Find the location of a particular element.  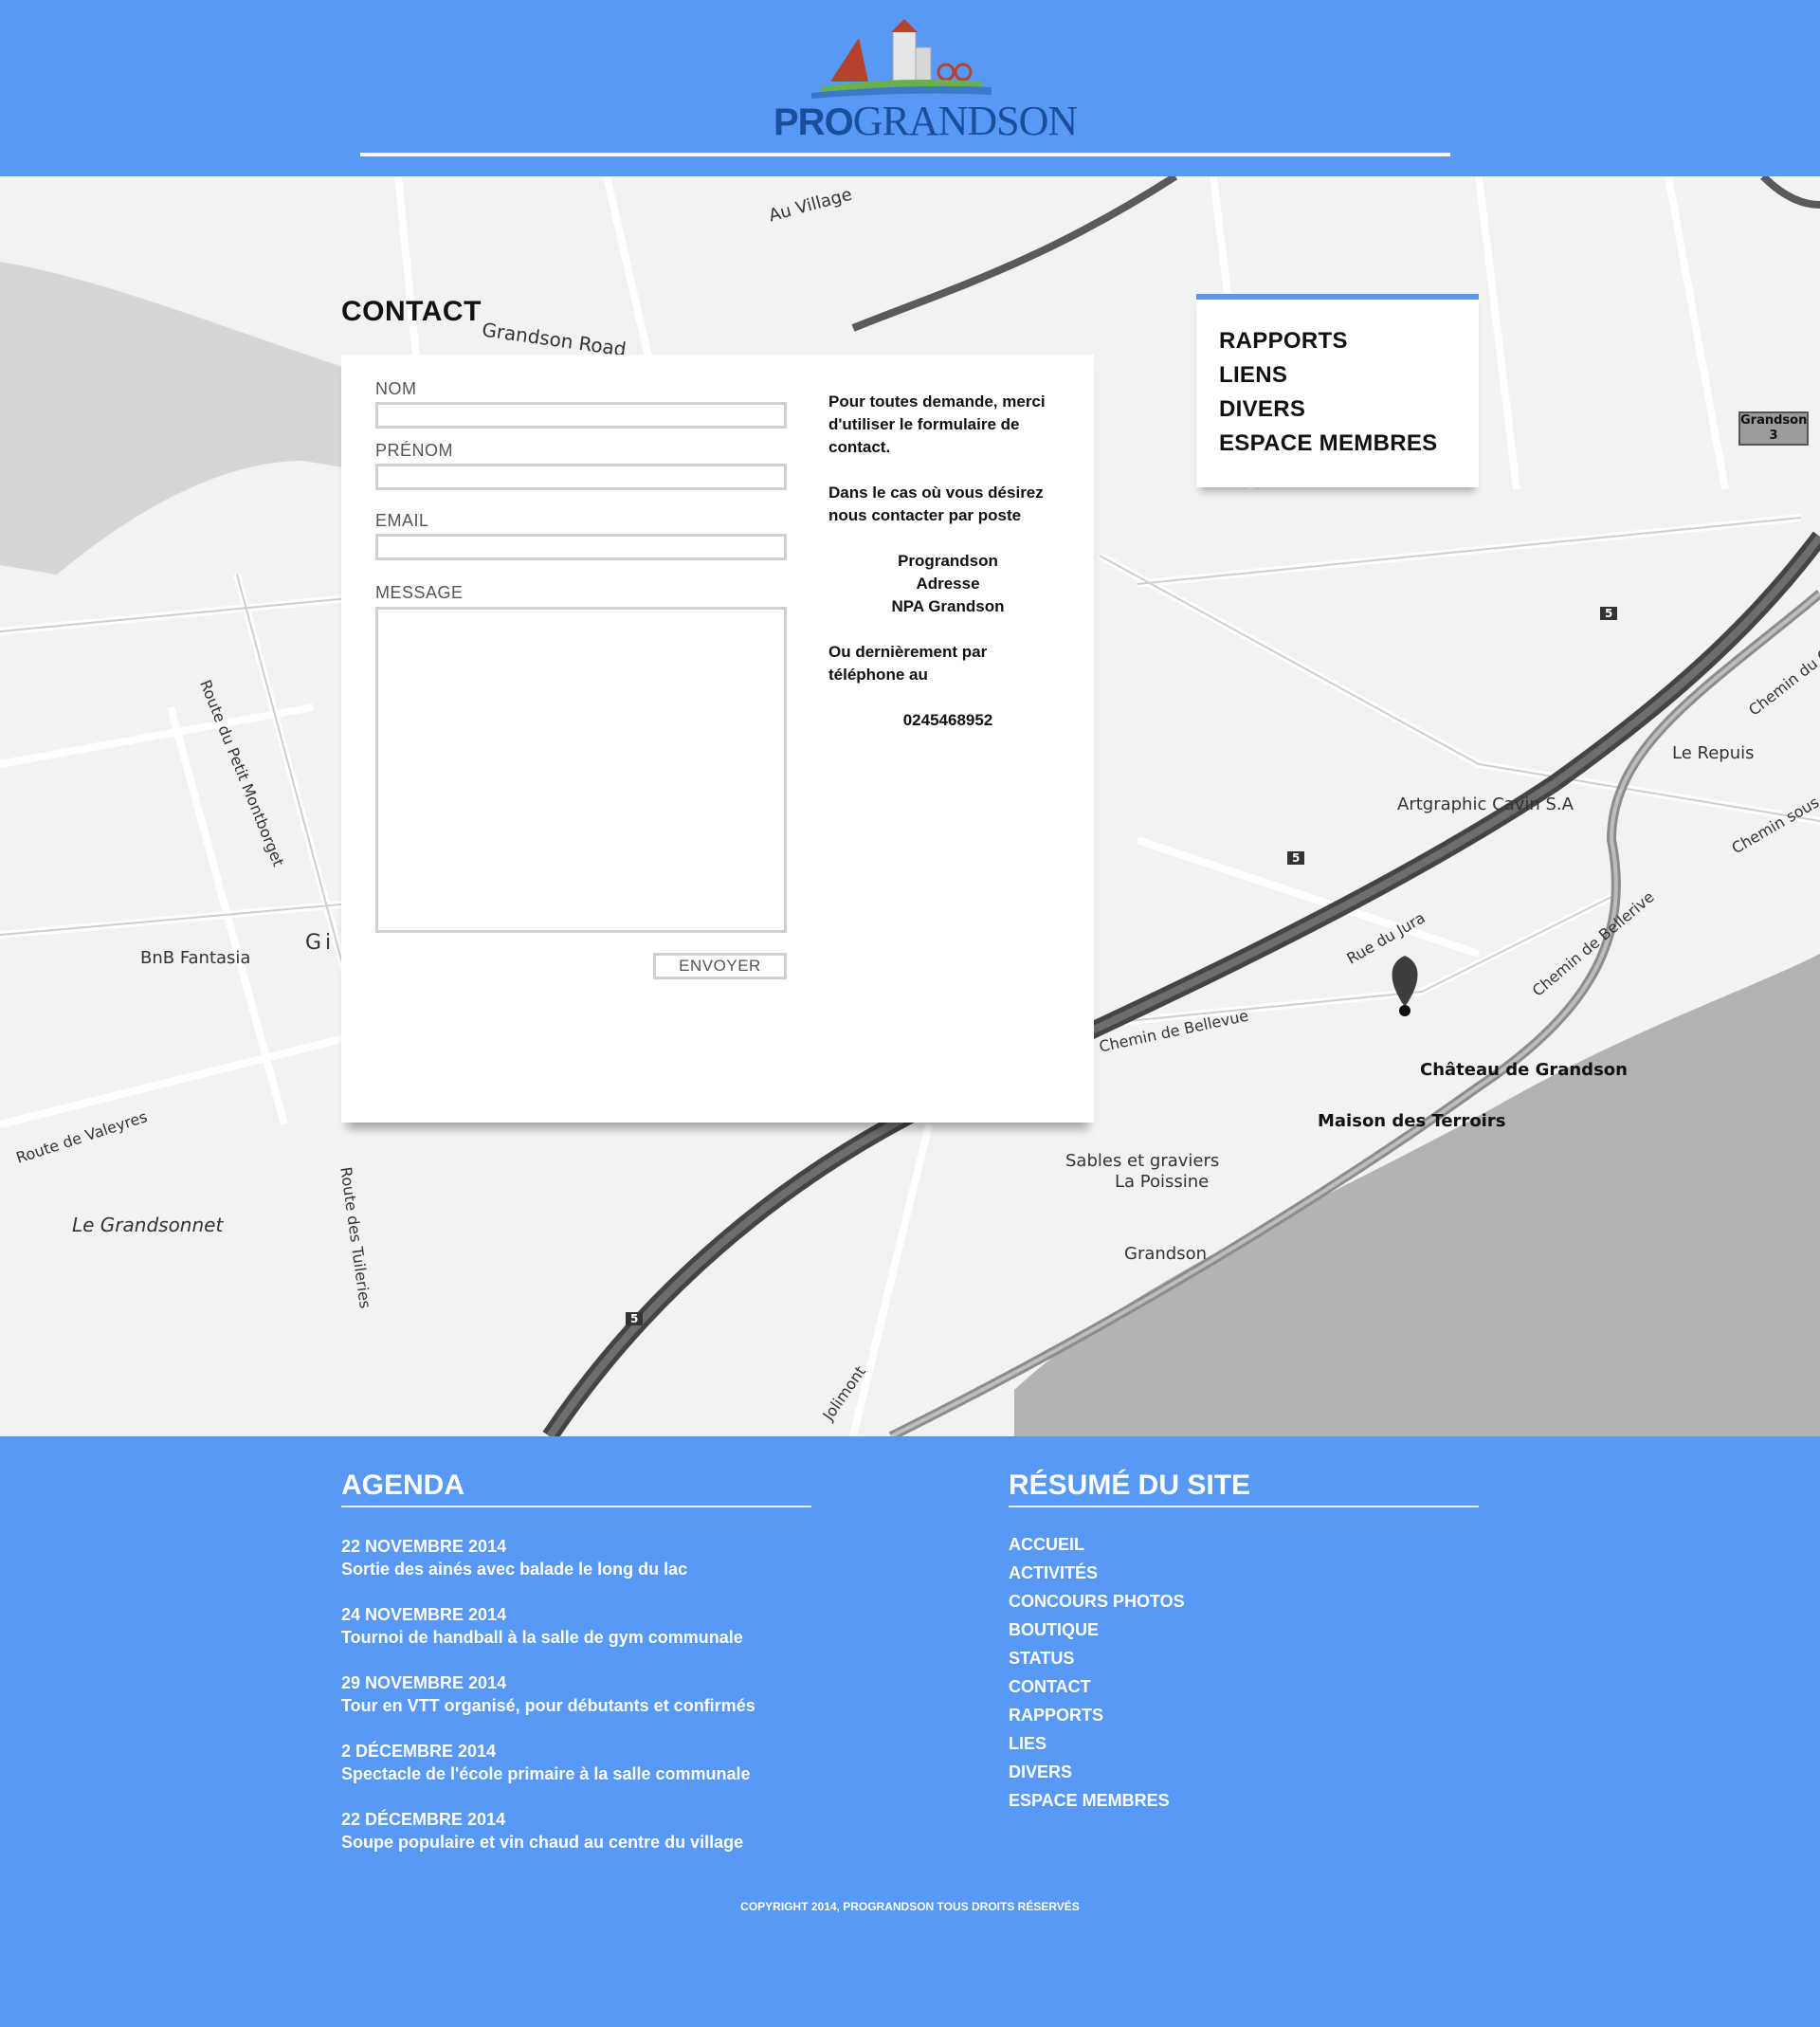

email-field is located at coordinates (581, 547).